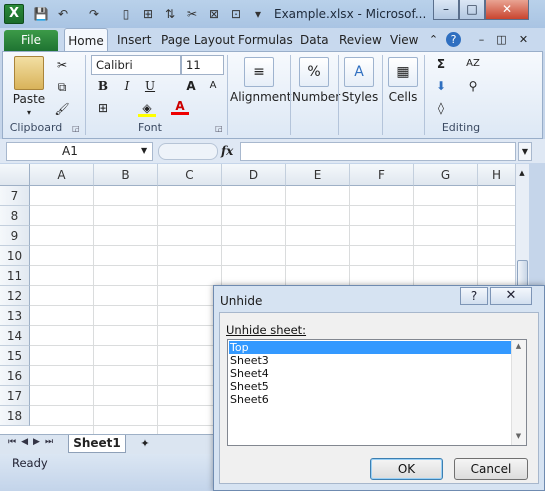 This screenshot has height=491, width=545. What do you see at coordinates (382, 175) in the screenshot?
I see `column-header: F` at bounding box center [382, 175].